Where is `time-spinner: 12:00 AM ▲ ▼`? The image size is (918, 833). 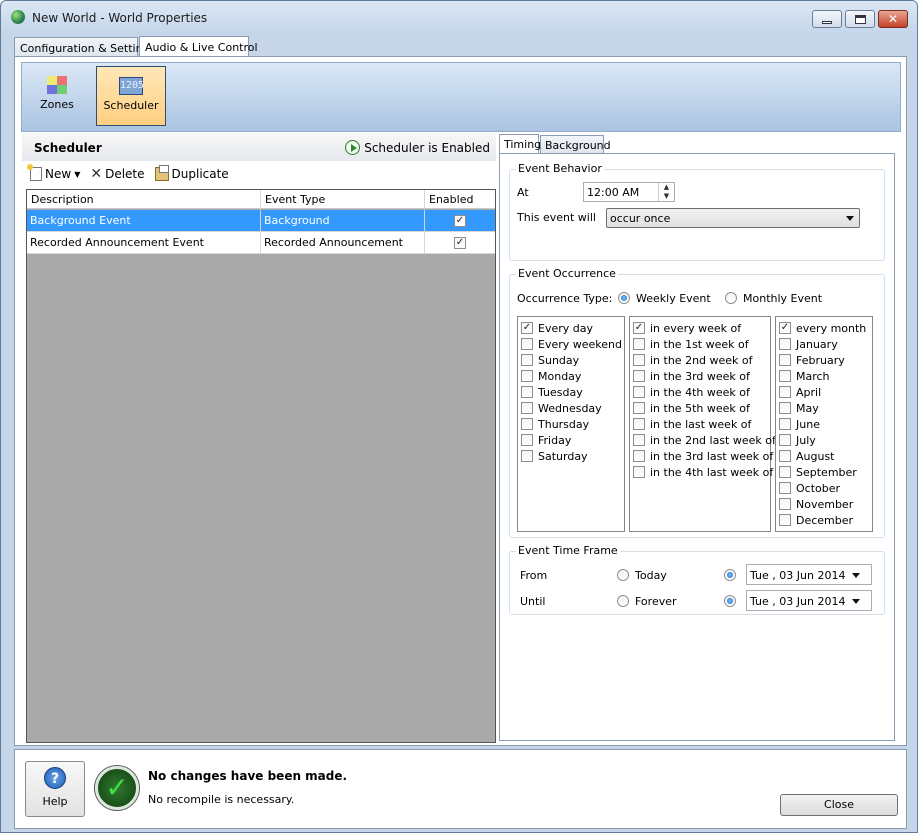 time-spinner: 12:00 AM ▲ ▼ is located at coordinates (629, 192).